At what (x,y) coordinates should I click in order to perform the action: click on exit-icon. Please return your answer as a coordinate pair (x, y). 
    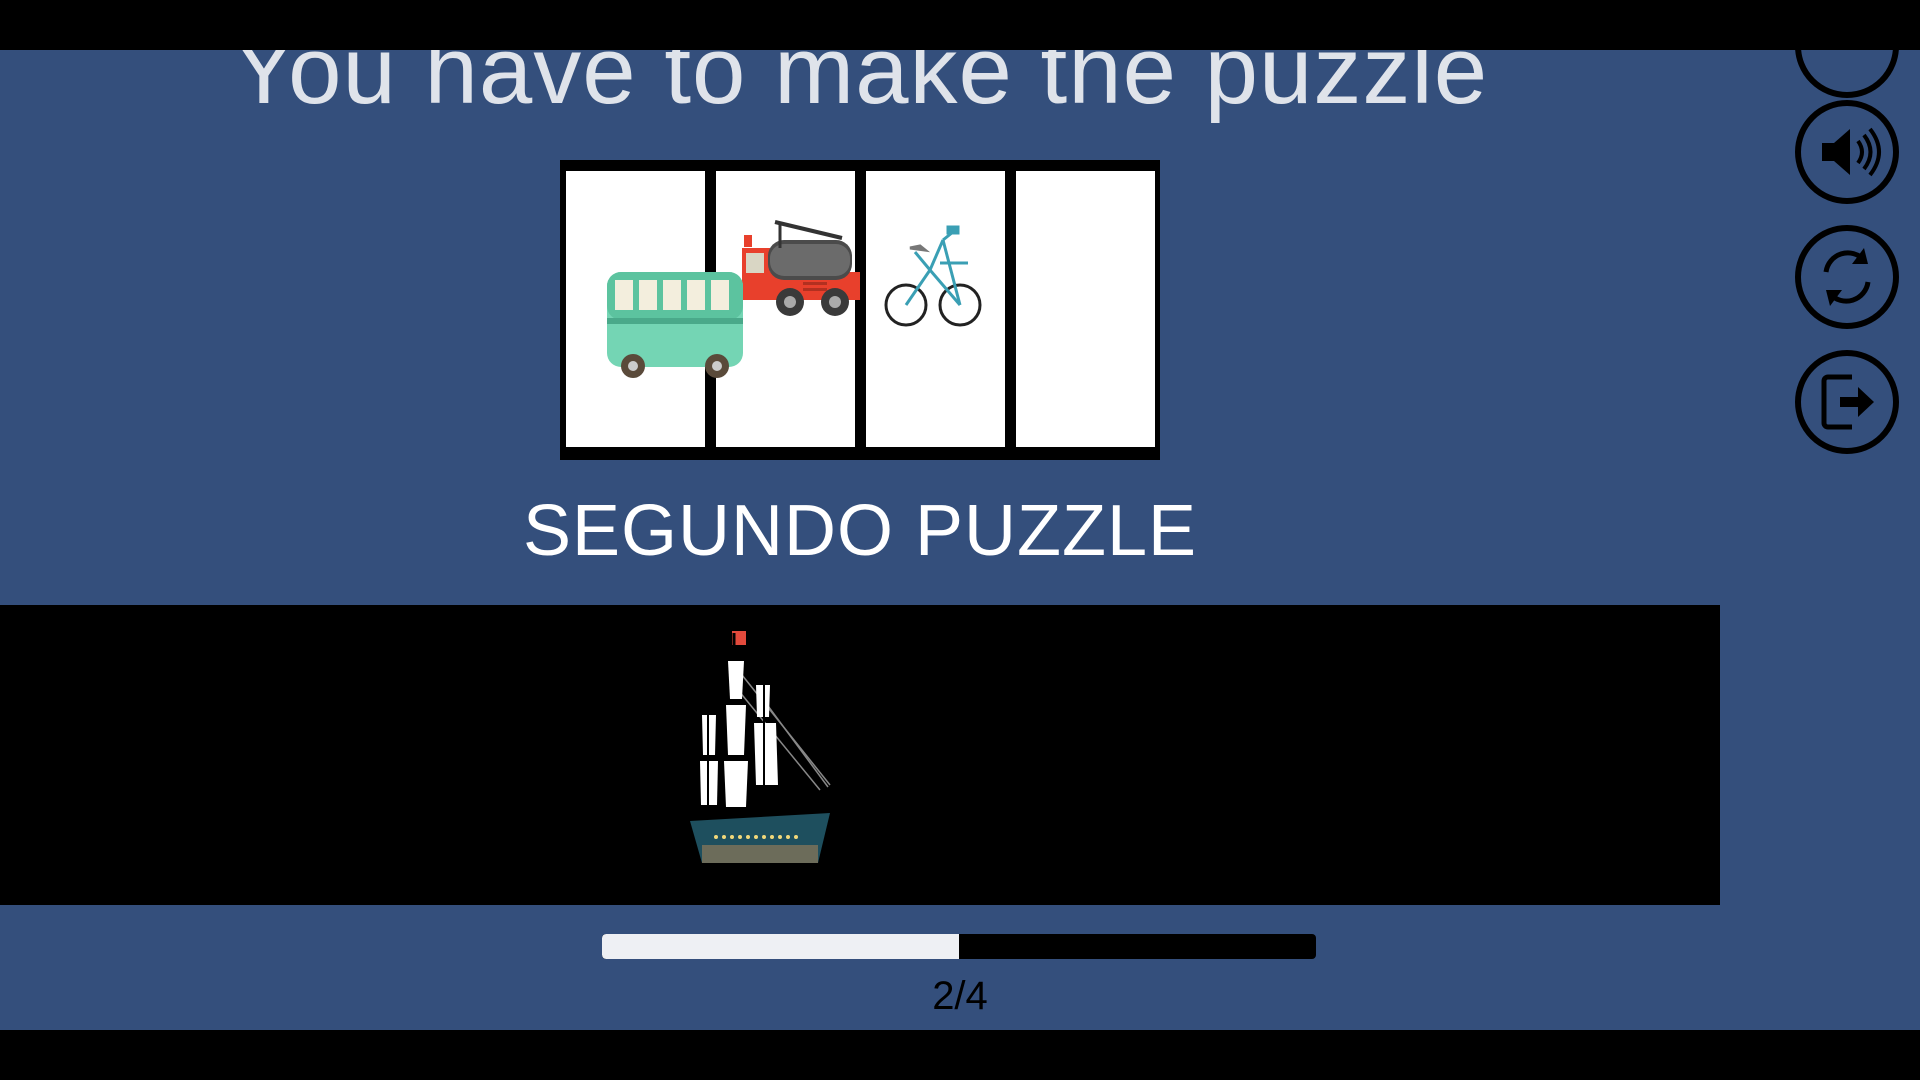
    Looking at the image, I should click on (1847, 402).